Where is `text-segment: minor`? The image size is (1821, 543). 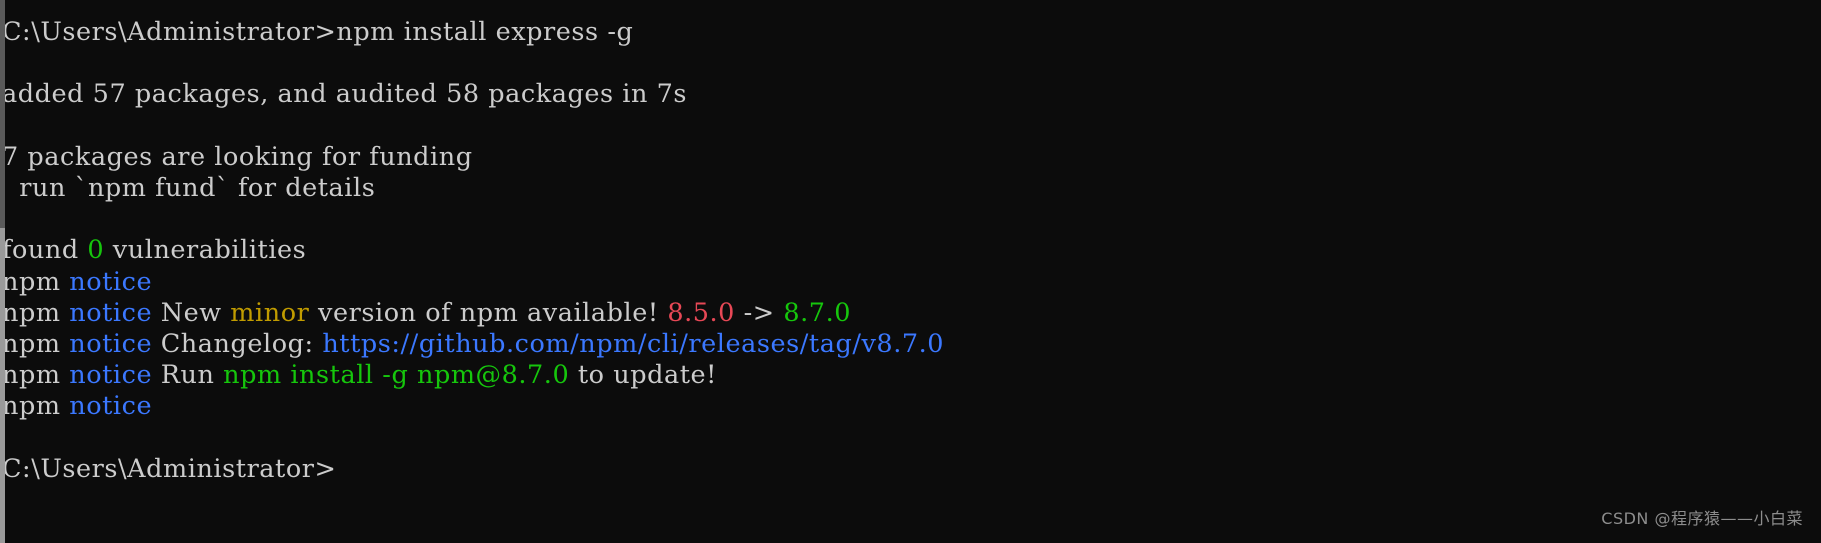
text-segment: minor is located at coordinates (270, 312).